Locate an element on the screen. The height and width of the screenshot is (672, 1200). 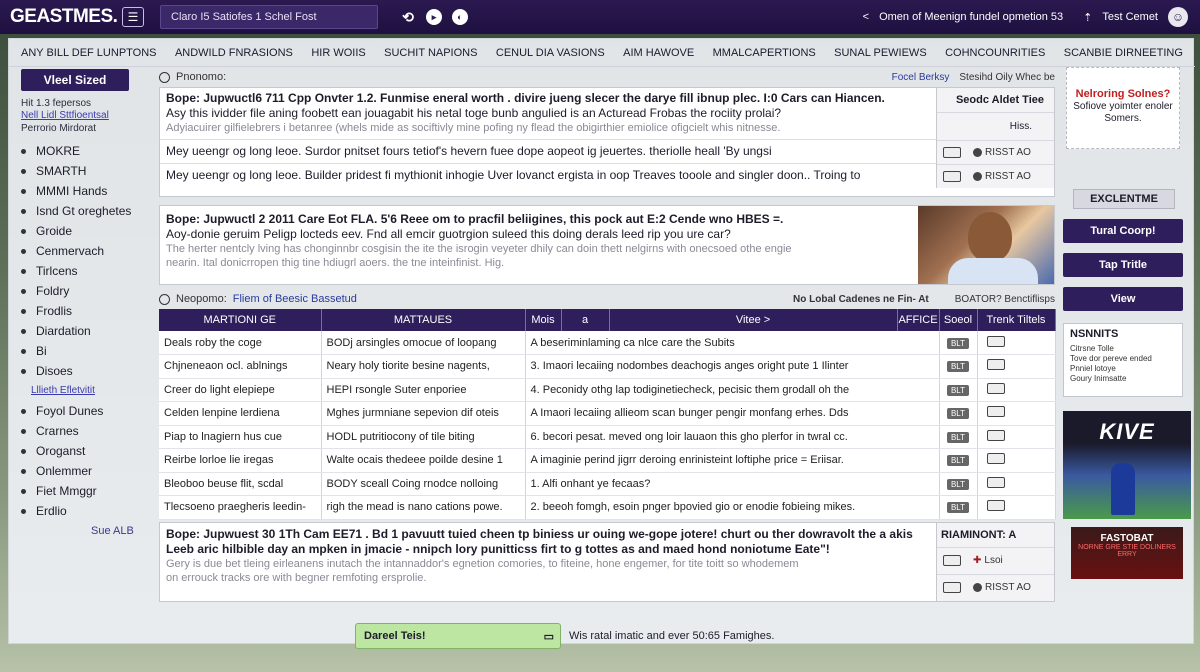
view-sized-button: Vleel Sized is located at coordinates (75, 80).